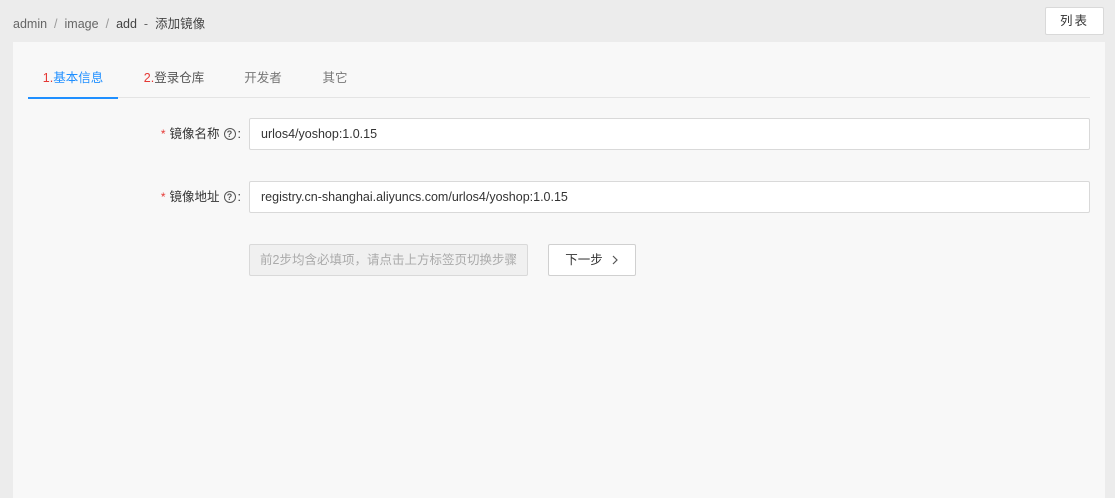  I want to click on tab-label: 登录仓库, so click(179, 78).